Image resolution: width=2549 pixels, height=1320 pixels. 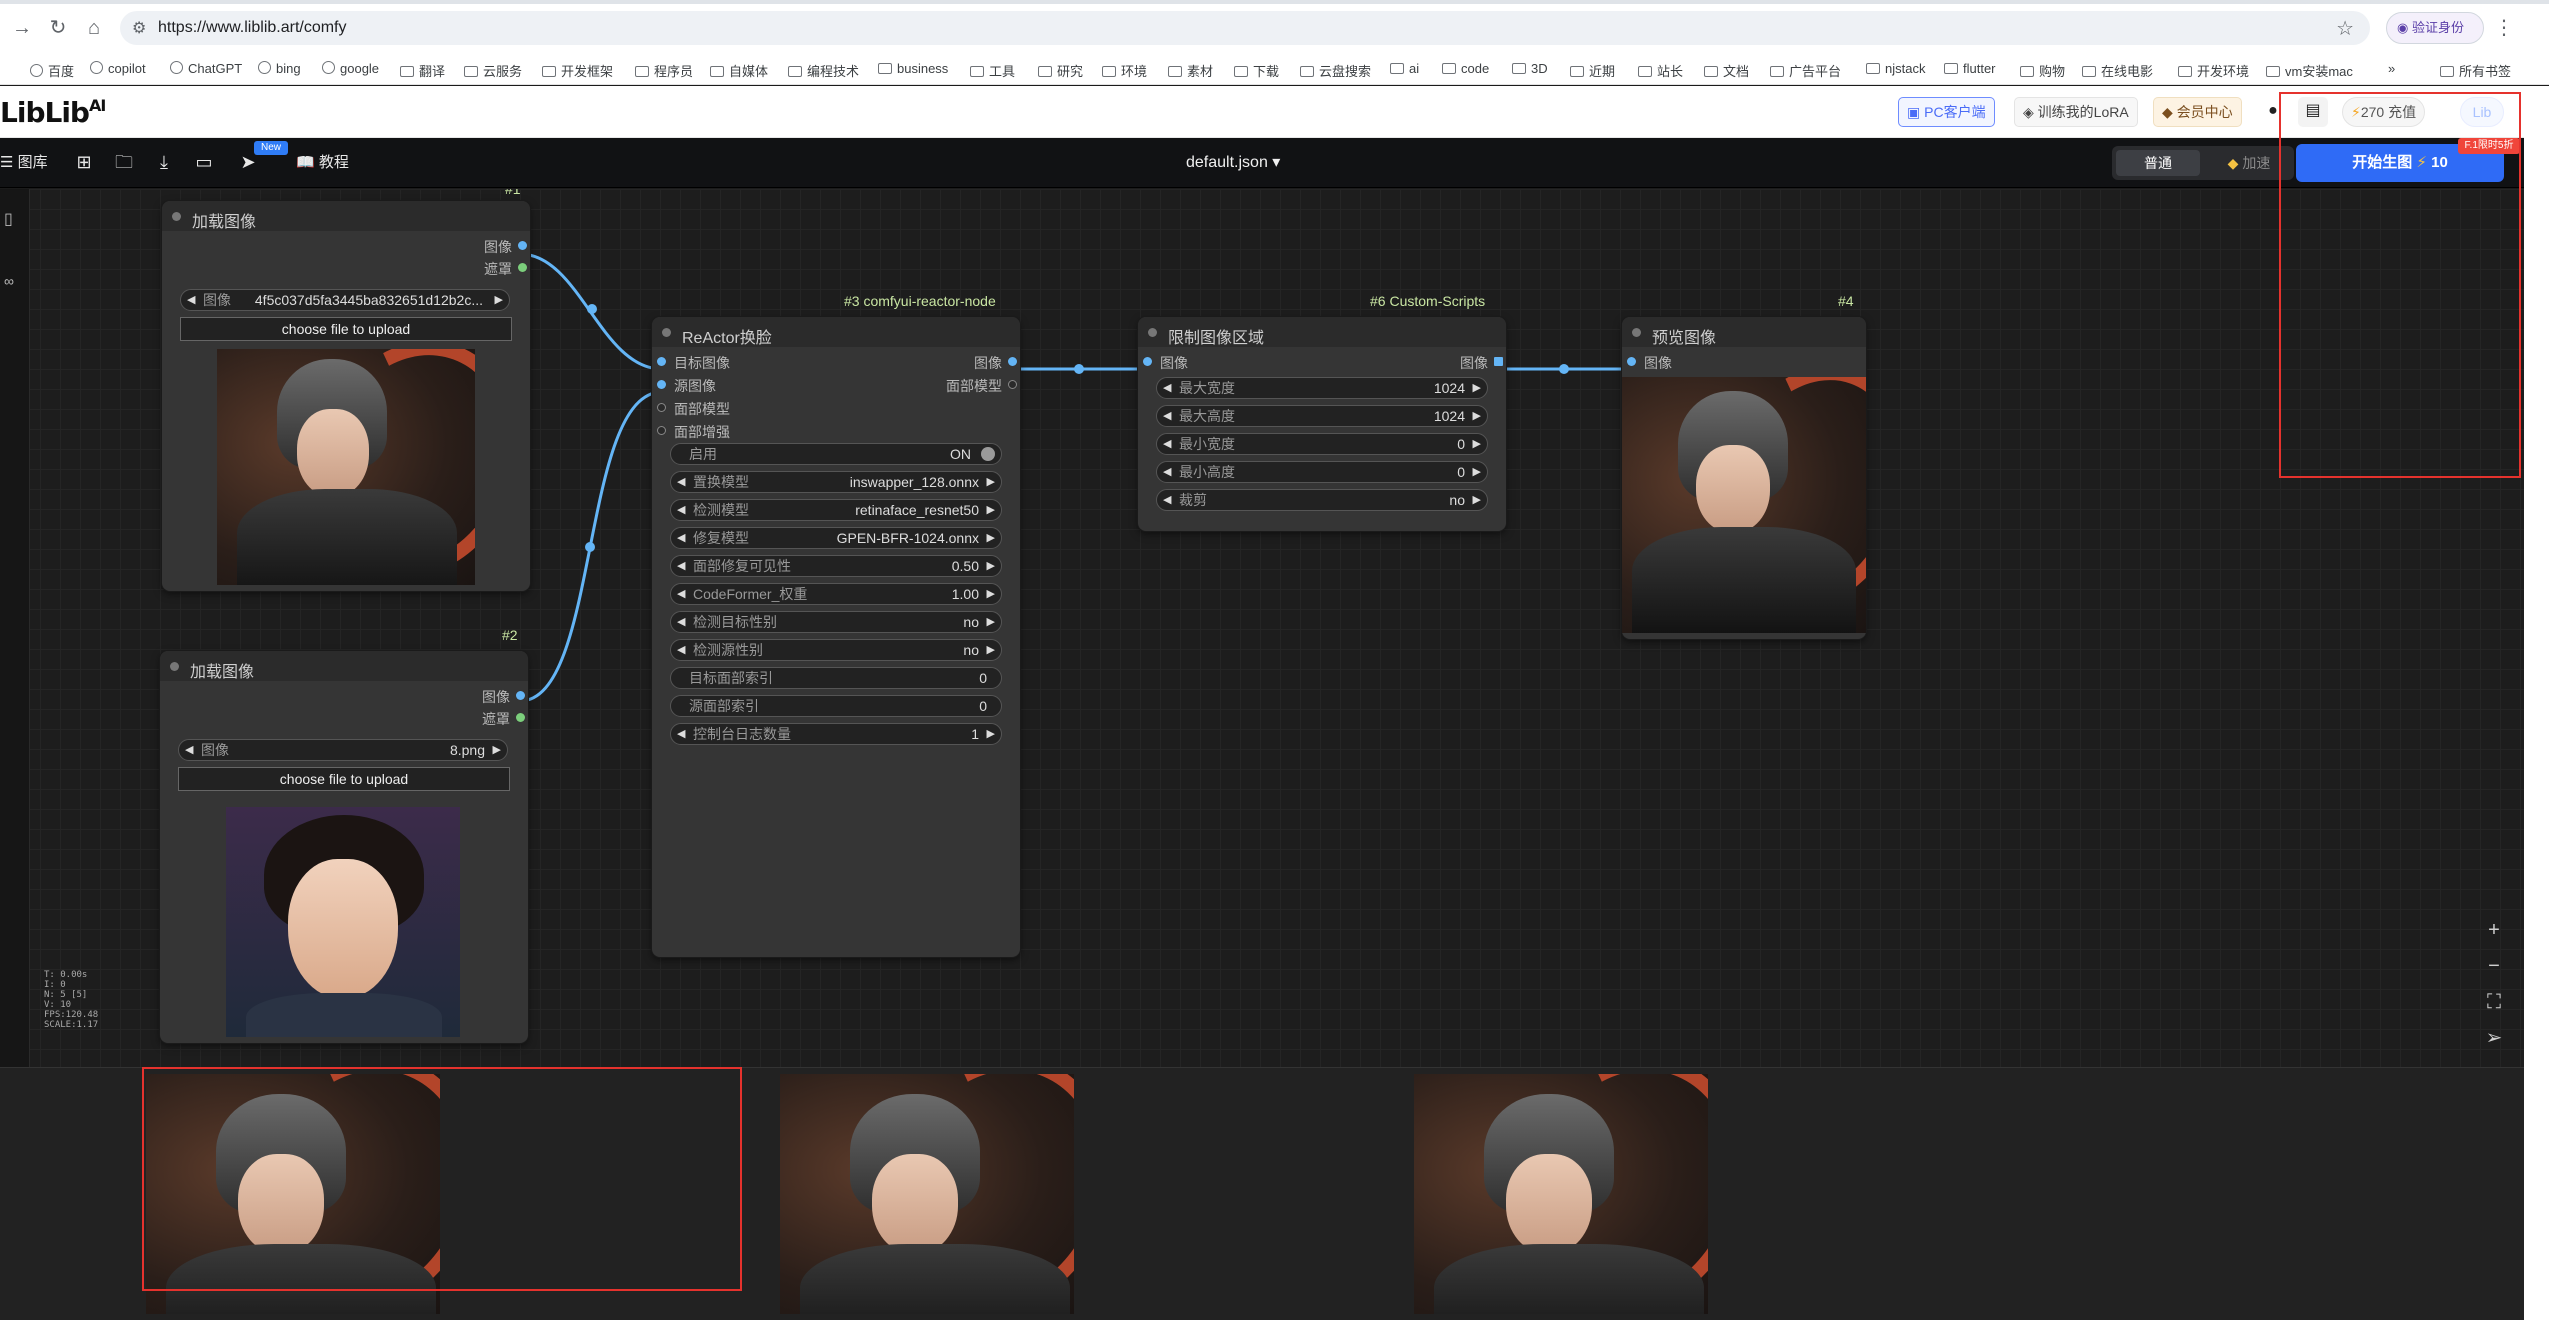 I want to click on bookmark-folder: business, so click(x=913, y=68).